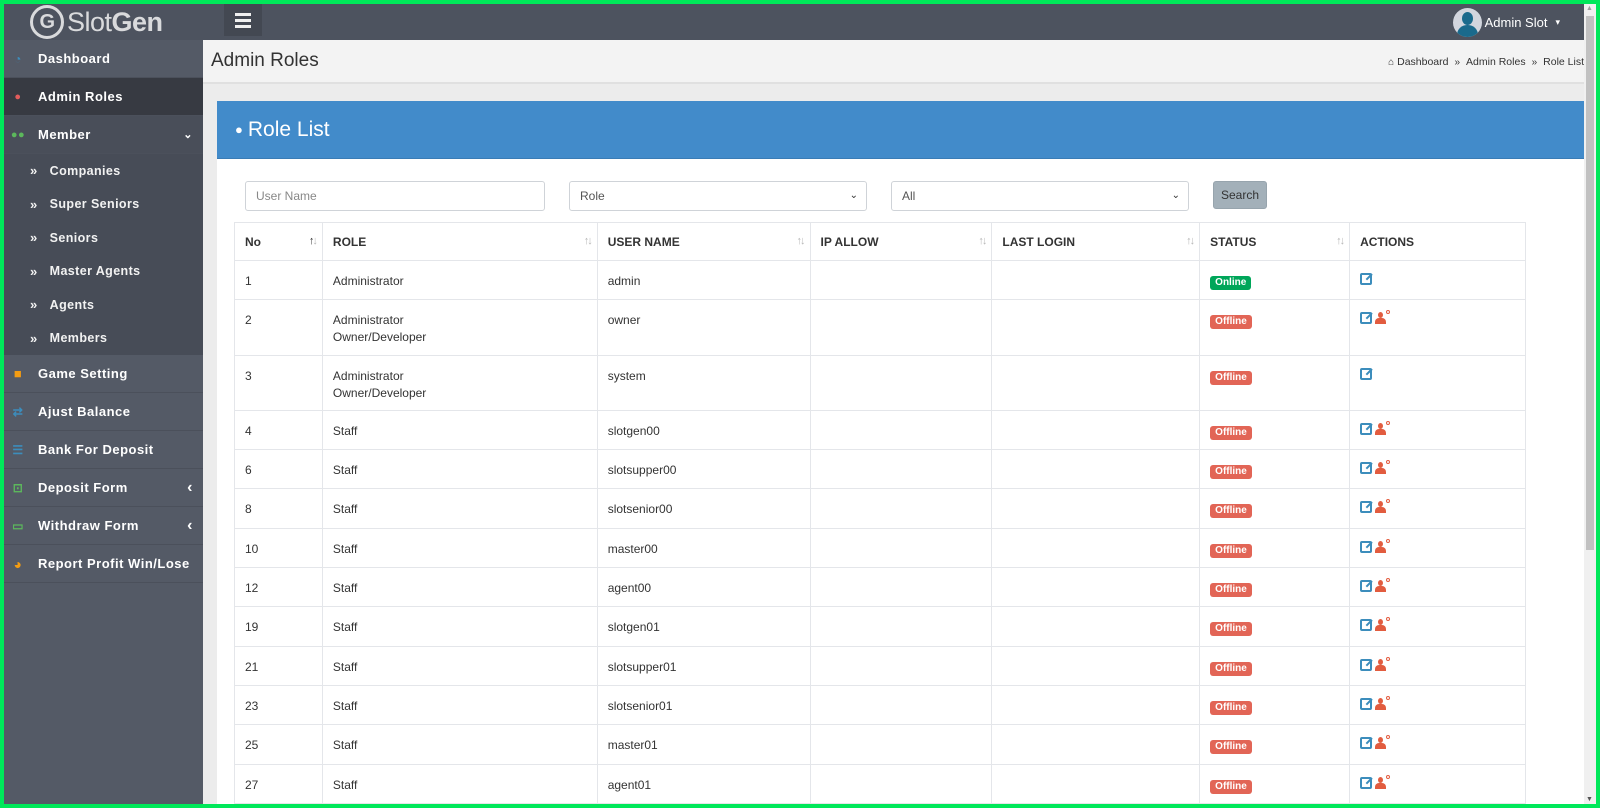 Image resolution: width=1600 pixels, height=808 pixels. I want to click on role-select: Role ⌄, so click(718, 196).